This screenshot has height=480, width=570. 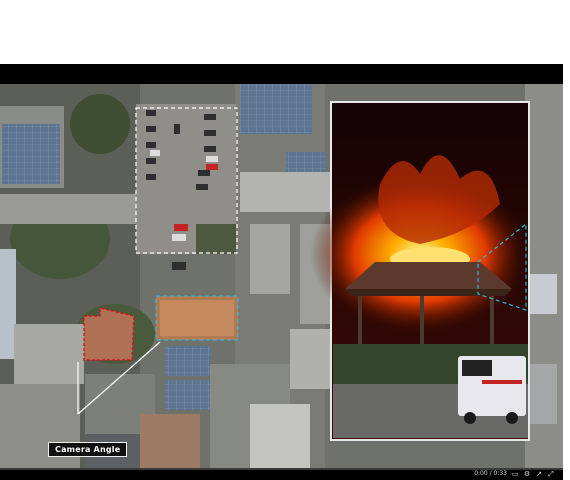 What do you see at coordinates (490, 473) in the screenshot?
I see `time-readout: 0:00 / 0:33` at bounding box center [490, 473].